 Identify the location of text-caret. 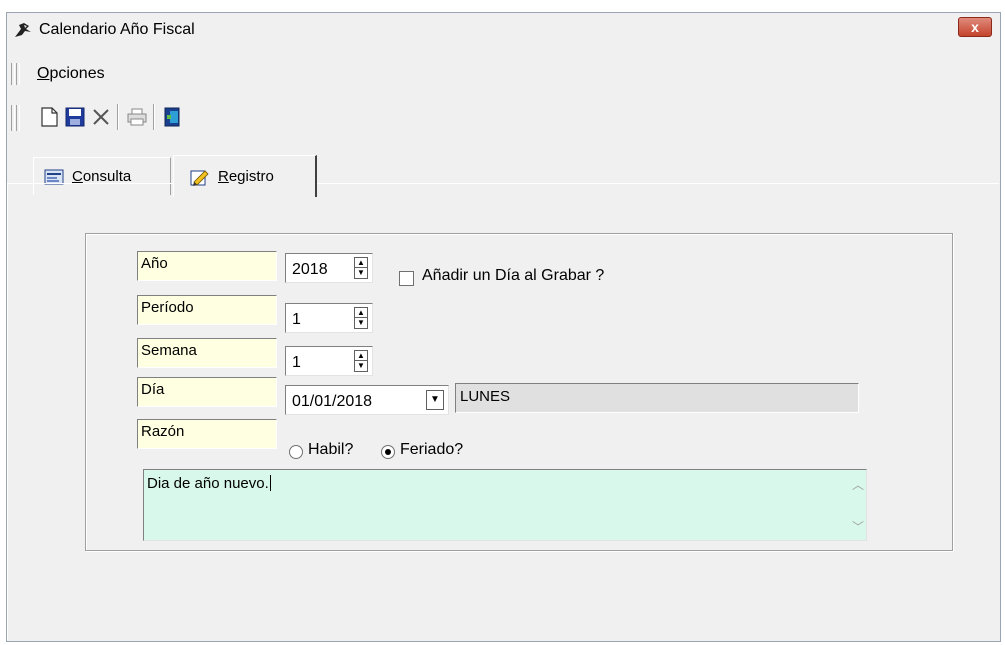
(270, 483).